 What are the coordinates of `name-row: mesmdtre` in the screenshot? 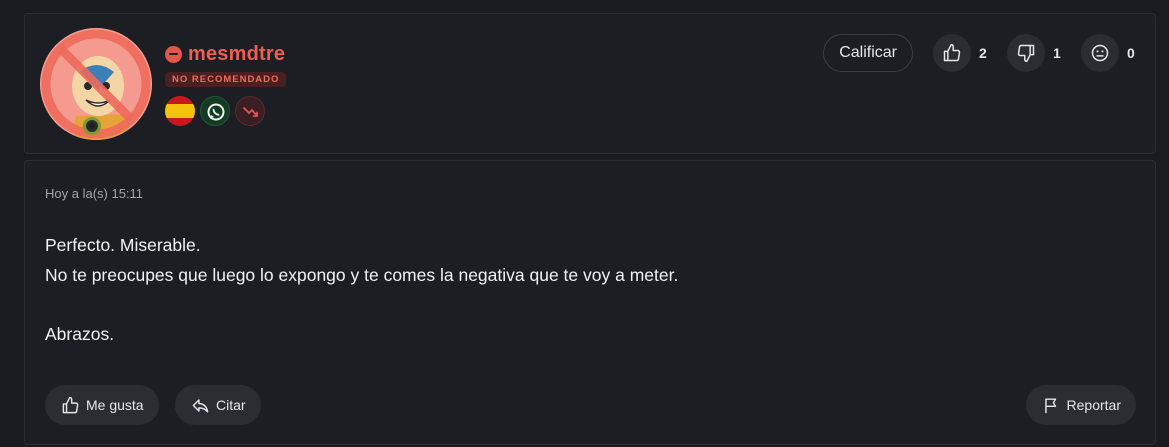 It's located at (225, 54).